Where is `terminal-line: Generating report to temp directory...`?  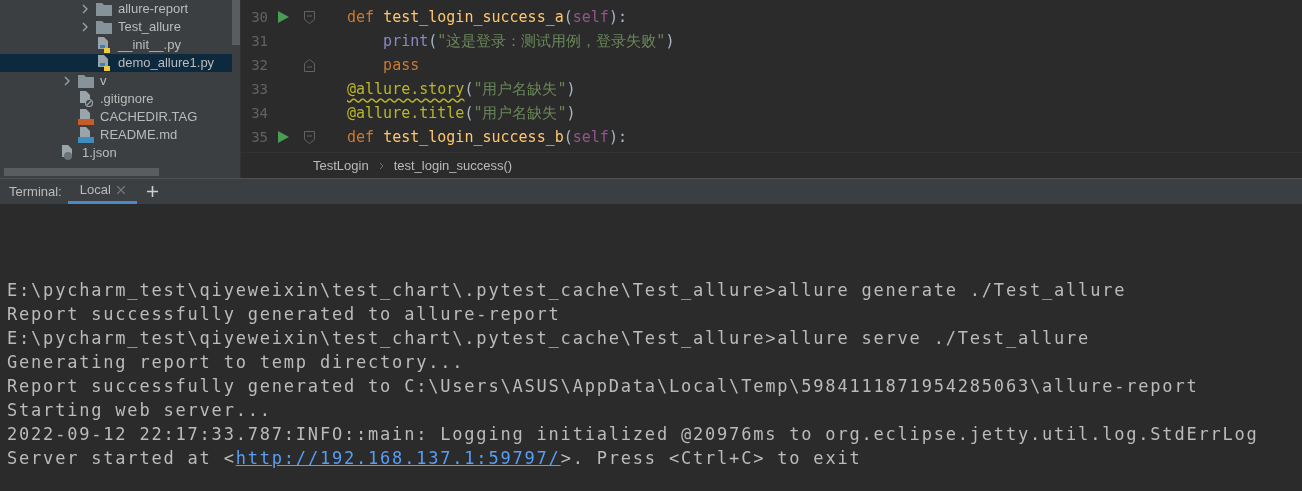 terminal-line: Generating report to temp directory... is located at coordinates (236, 362).